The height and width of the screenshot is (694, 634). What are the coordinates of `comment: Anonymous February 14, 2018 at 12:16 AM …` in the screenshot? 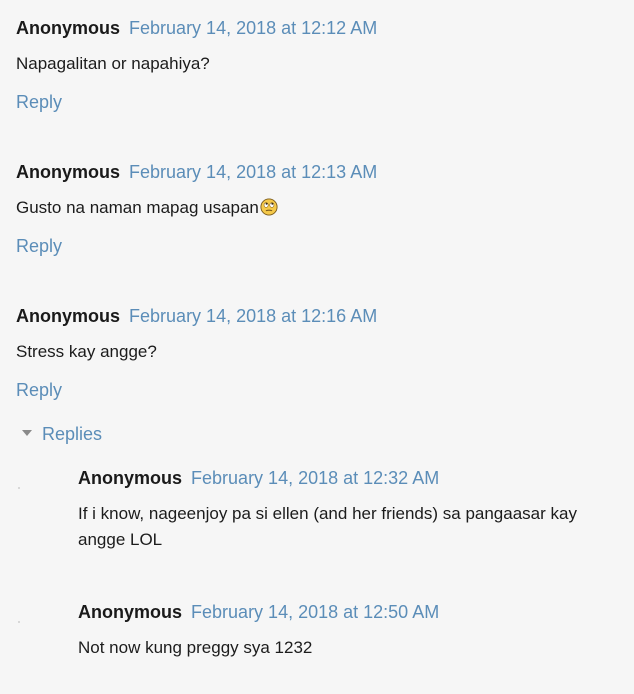 It's located at (321, 353).